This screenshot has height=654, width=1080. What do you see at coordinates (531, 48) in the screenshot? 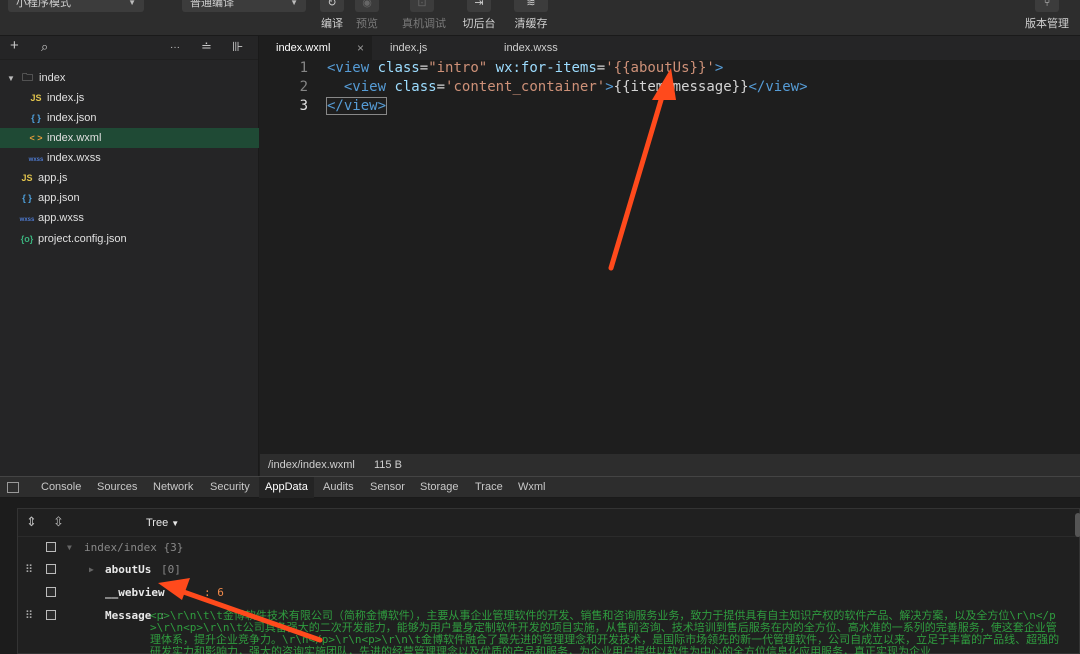
I see `tab-label: index.wxss` at bounding box center [531, 48].